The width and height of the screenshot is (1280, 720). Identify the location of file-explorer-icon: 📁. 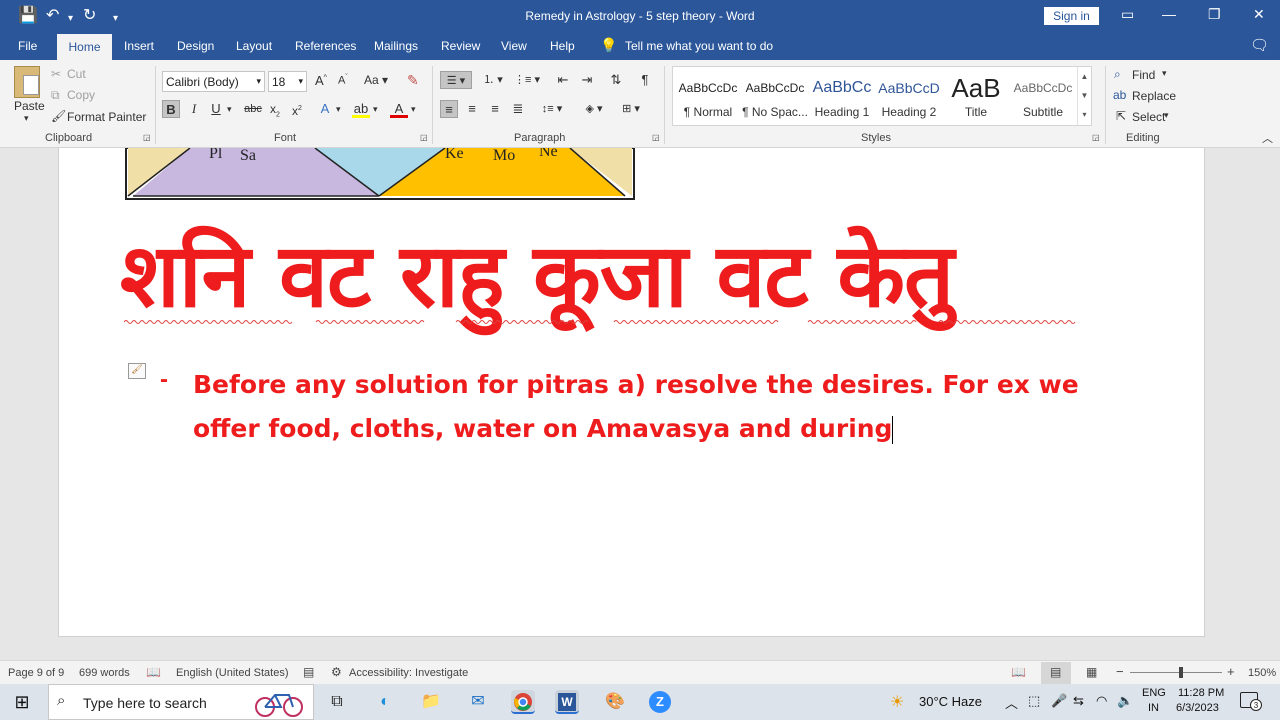
(431, 702).